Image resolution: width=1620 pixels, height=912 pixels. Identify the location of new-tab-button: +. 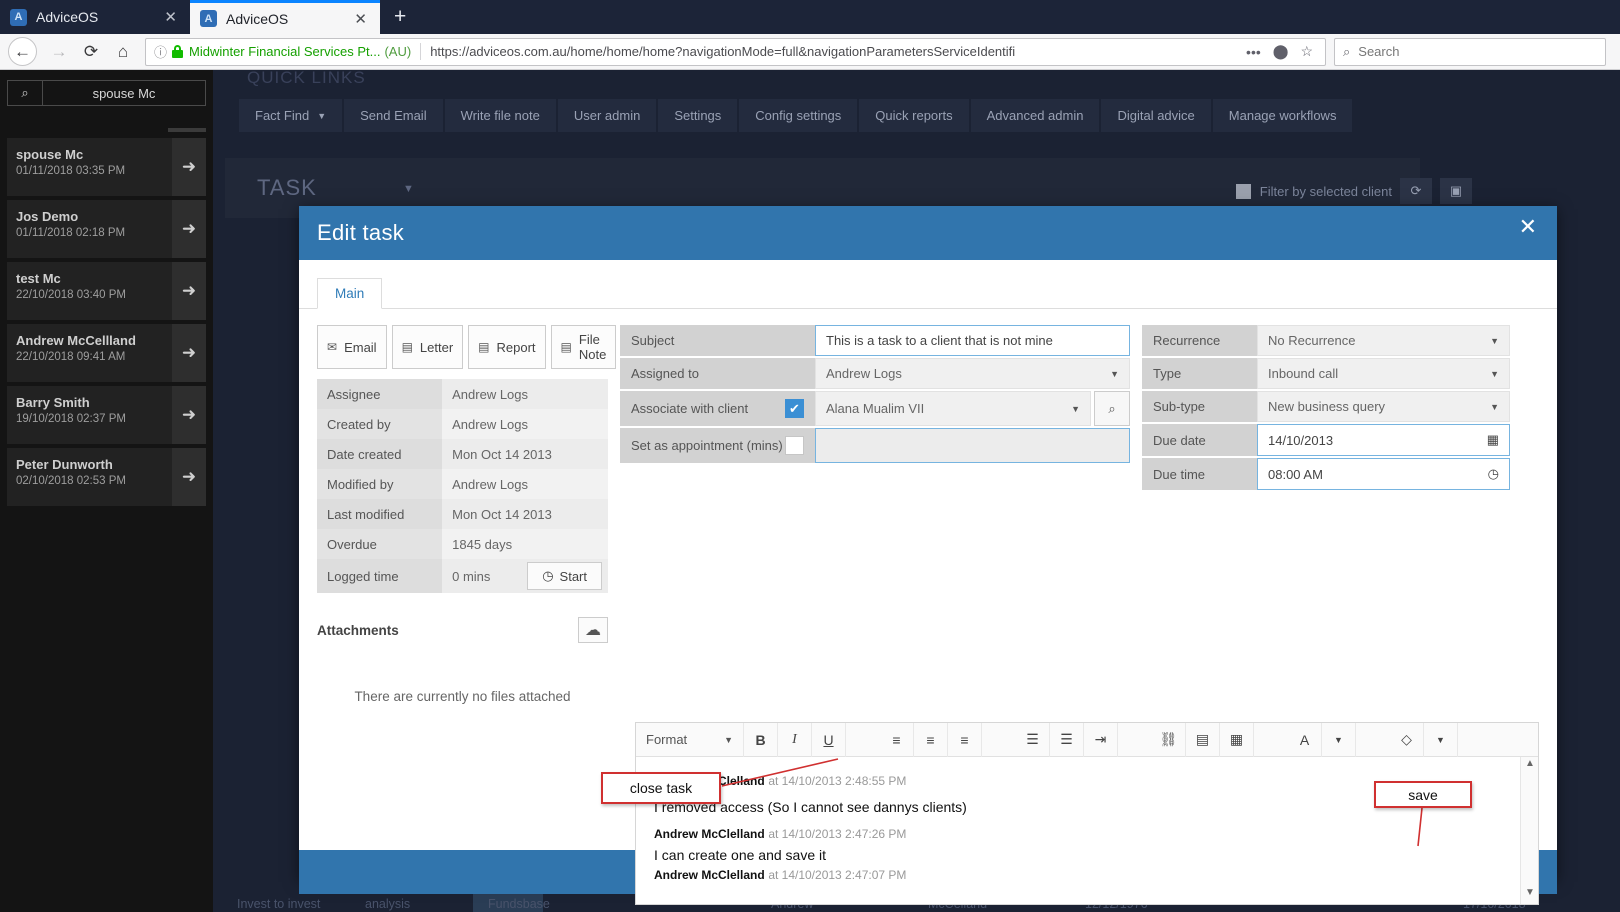
(400, 17).